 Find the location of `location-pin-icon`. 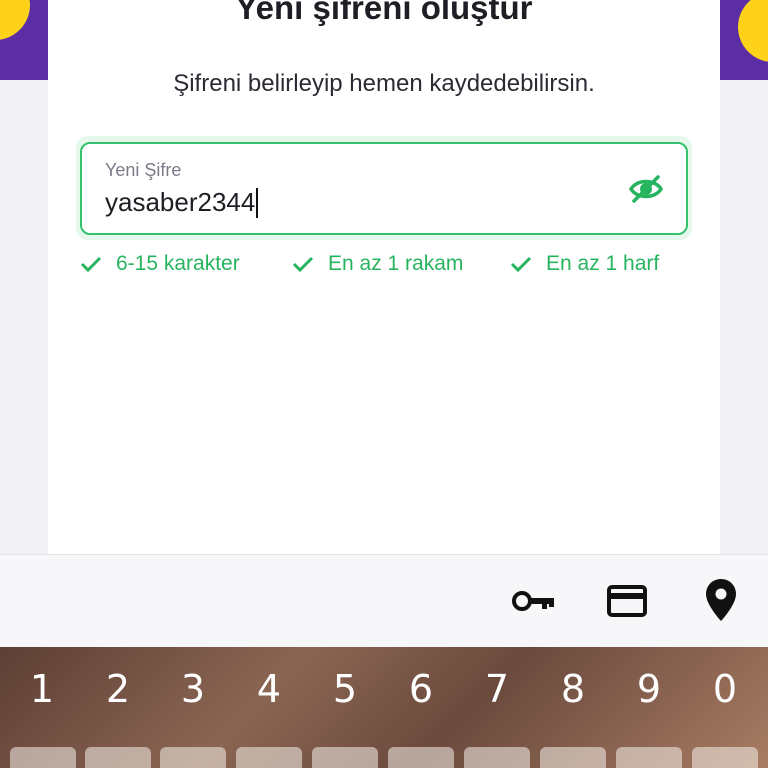

location-pin-icon is located at coordinates (721, 602).